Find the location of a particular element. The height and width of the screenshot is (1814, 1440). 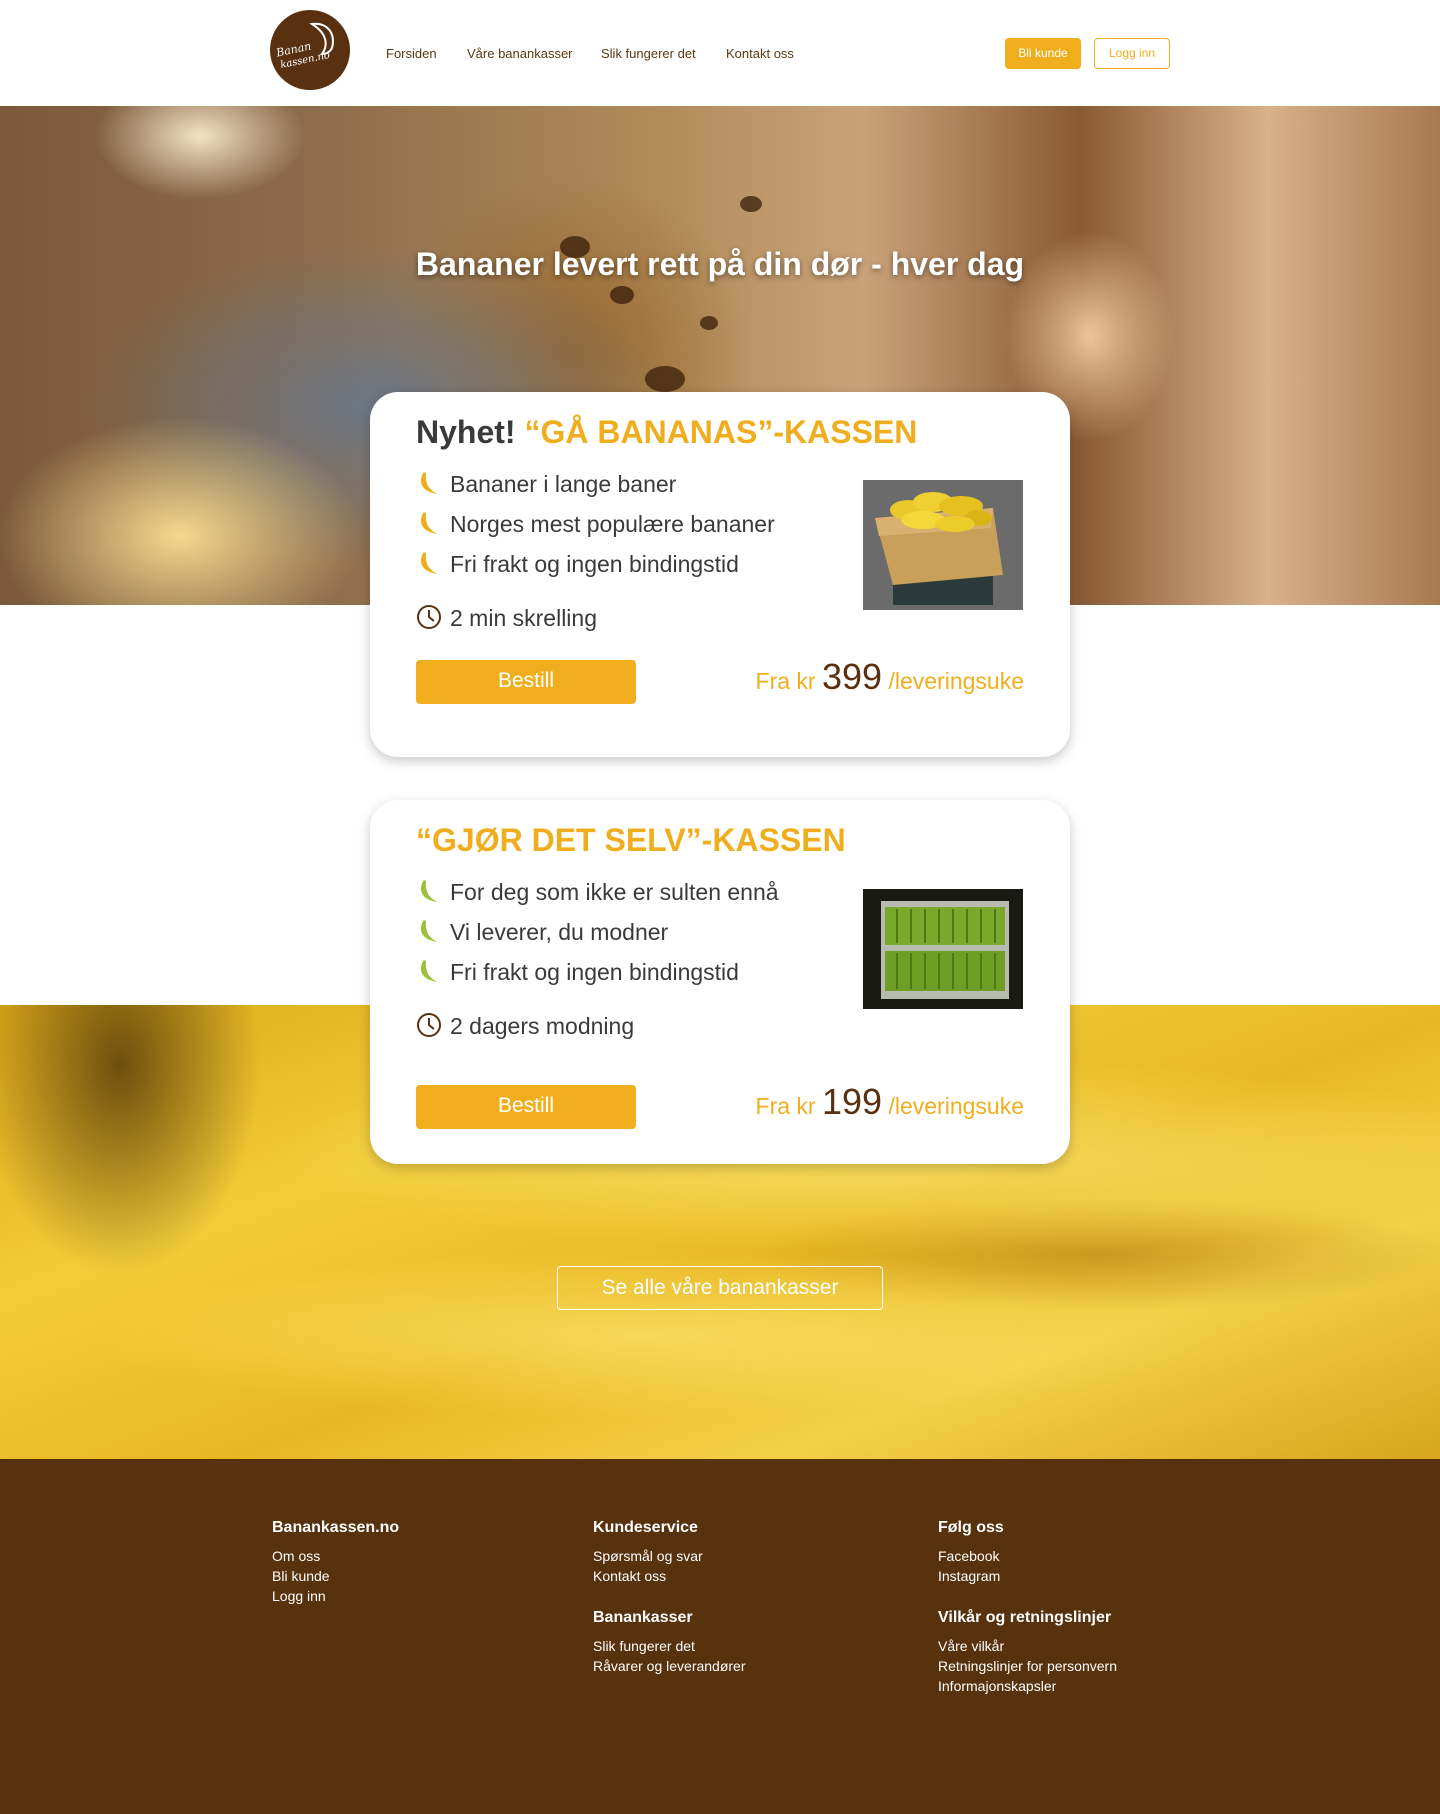

card-title: Nyhet! “GÅ BANANAS”-KASSEN is located at coordinates (666, 432).